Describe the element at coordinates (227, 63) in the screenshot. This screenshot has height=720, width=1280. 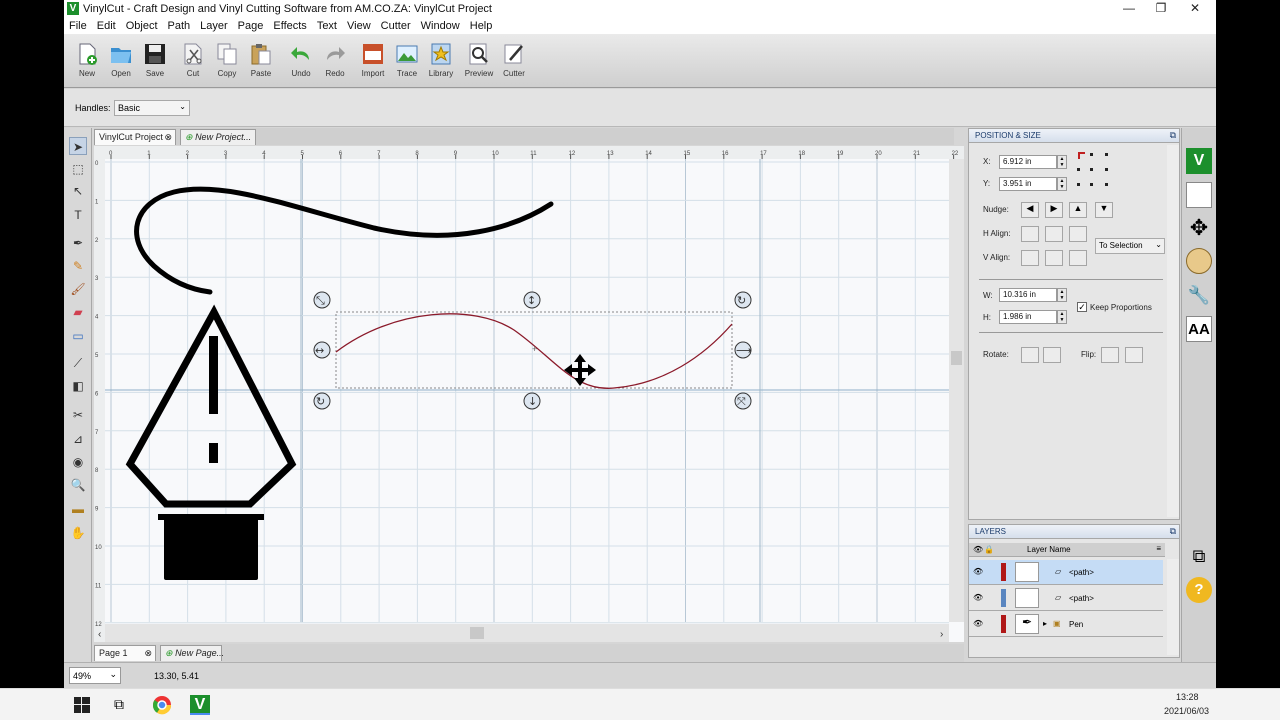
I see `copy-button: Copy` at that location.